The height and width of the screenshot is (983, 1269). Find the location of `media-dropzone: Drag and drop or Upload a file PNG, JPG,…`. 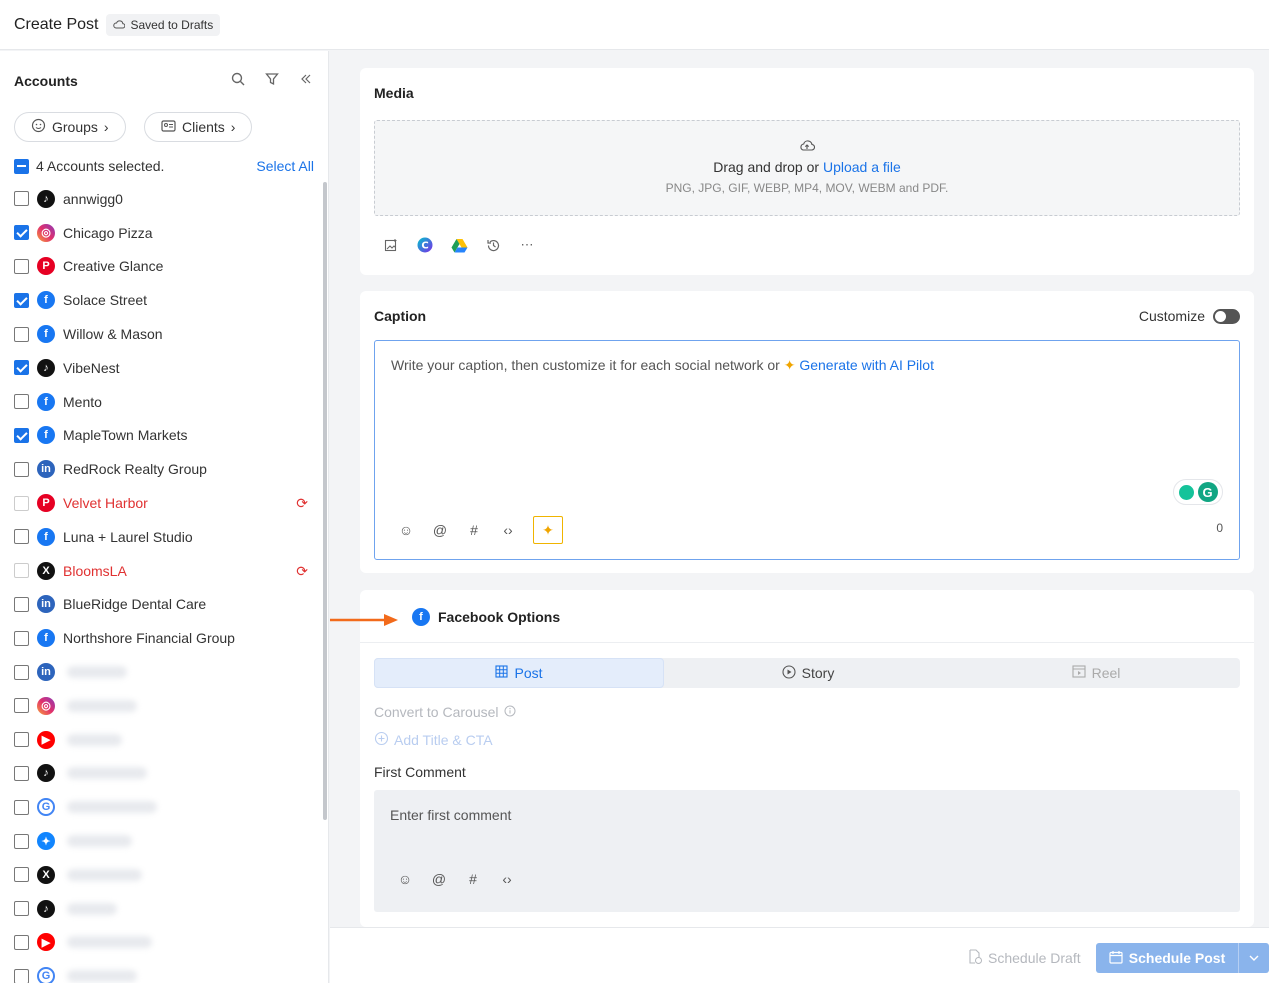

media-dropzone: Drag and drop or Upload a file PNG, JPG,… is located at coordinates (807, 168).